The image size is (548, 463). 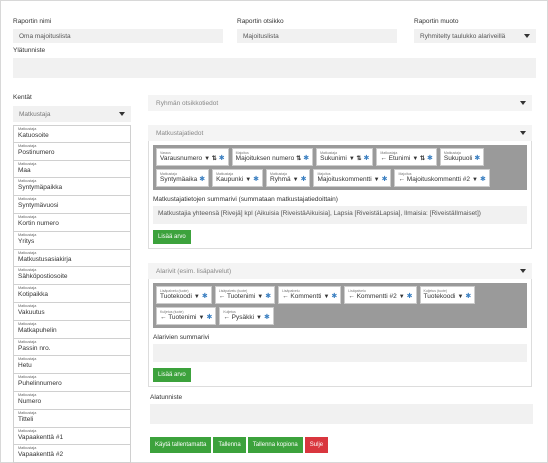 I want to click on column-chip: Majoitus Majoituskommentti ▼ ✱, so click(x=352, y=178).